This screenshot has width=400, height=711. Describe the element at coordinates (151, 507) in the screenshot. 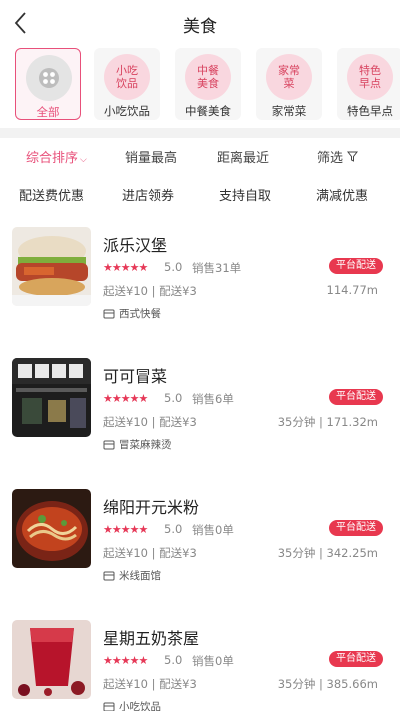

I see `shop-name: 绵阳开元米粉` at that location.